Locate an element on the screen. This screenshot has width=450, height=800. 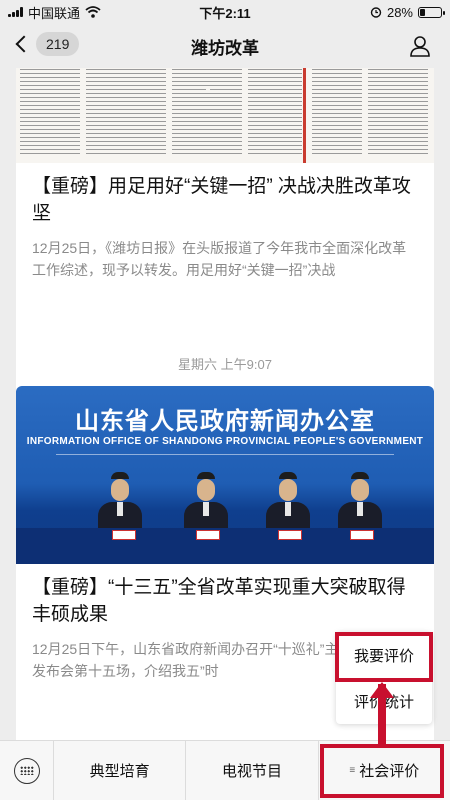
keyboard-toggle-button is located at coordinates (27, 770).